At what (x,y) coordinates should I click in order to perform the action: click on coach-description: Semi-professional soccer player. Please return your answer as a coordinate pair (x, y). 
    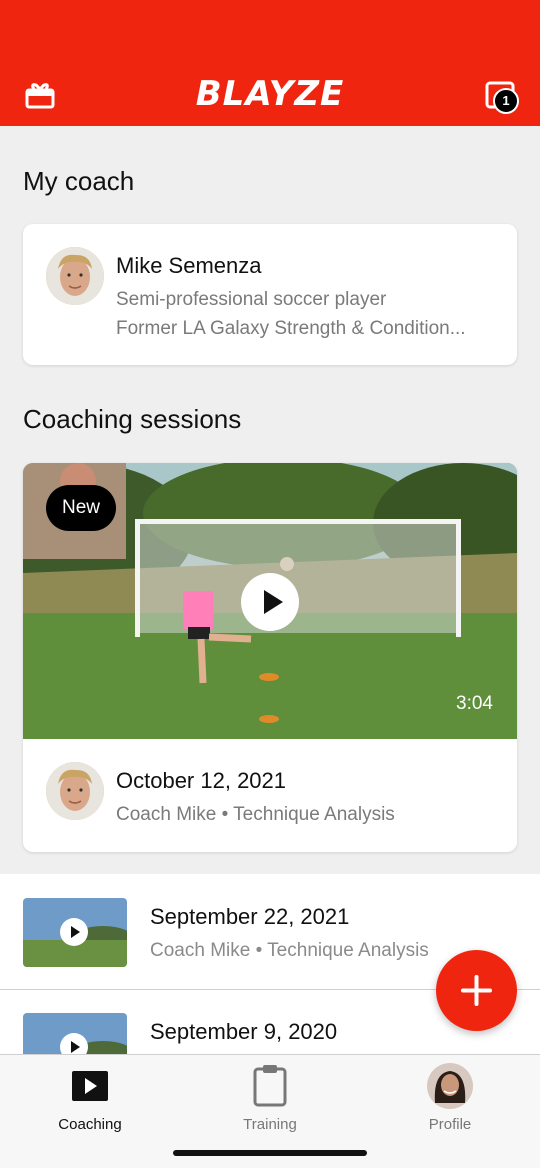
    Looking at the image, I should click on (251, 299).